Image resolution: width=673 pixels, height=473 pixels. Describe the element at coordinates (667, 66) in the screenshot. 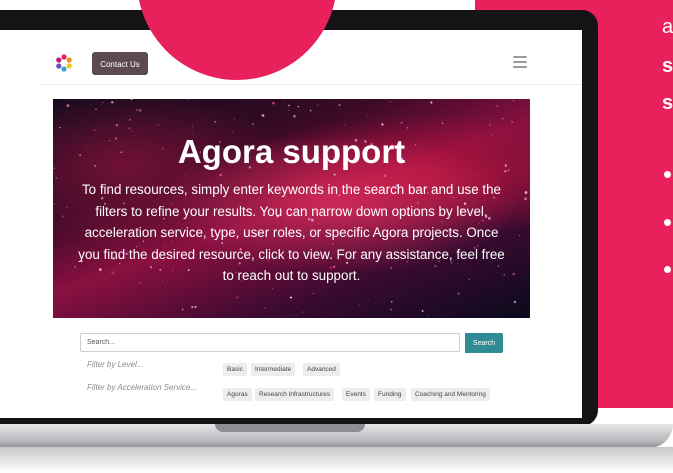

I see `promo-text-line-2: s` at that location.